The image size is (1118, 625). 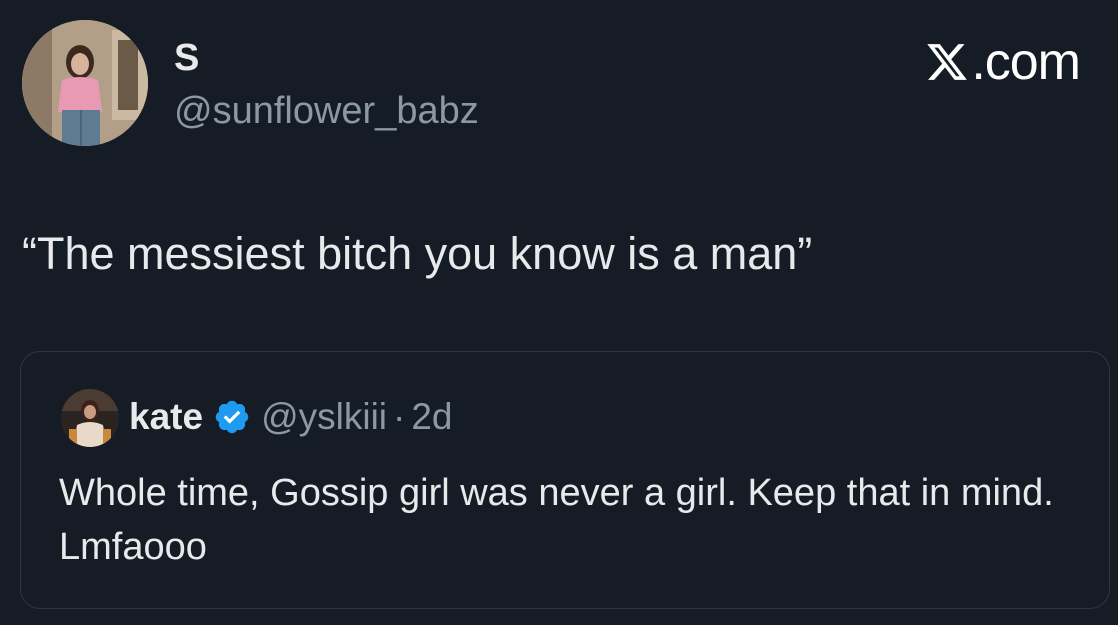 What do you see at coordinates (417, 253) in the screenshot?
I see `tweet-text: “The messiest bitch you know is a man”` at bounding box center [417, 253].